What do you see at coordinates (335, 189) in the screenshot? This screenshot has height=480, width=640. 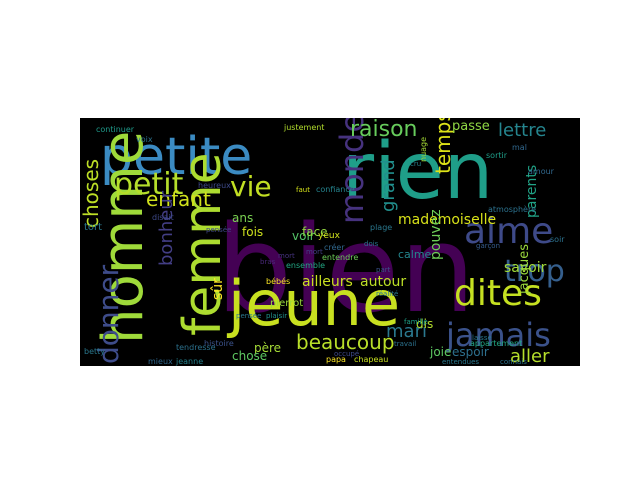 I see `cloud-word-61: confiance` at bounding box center [335, 189].